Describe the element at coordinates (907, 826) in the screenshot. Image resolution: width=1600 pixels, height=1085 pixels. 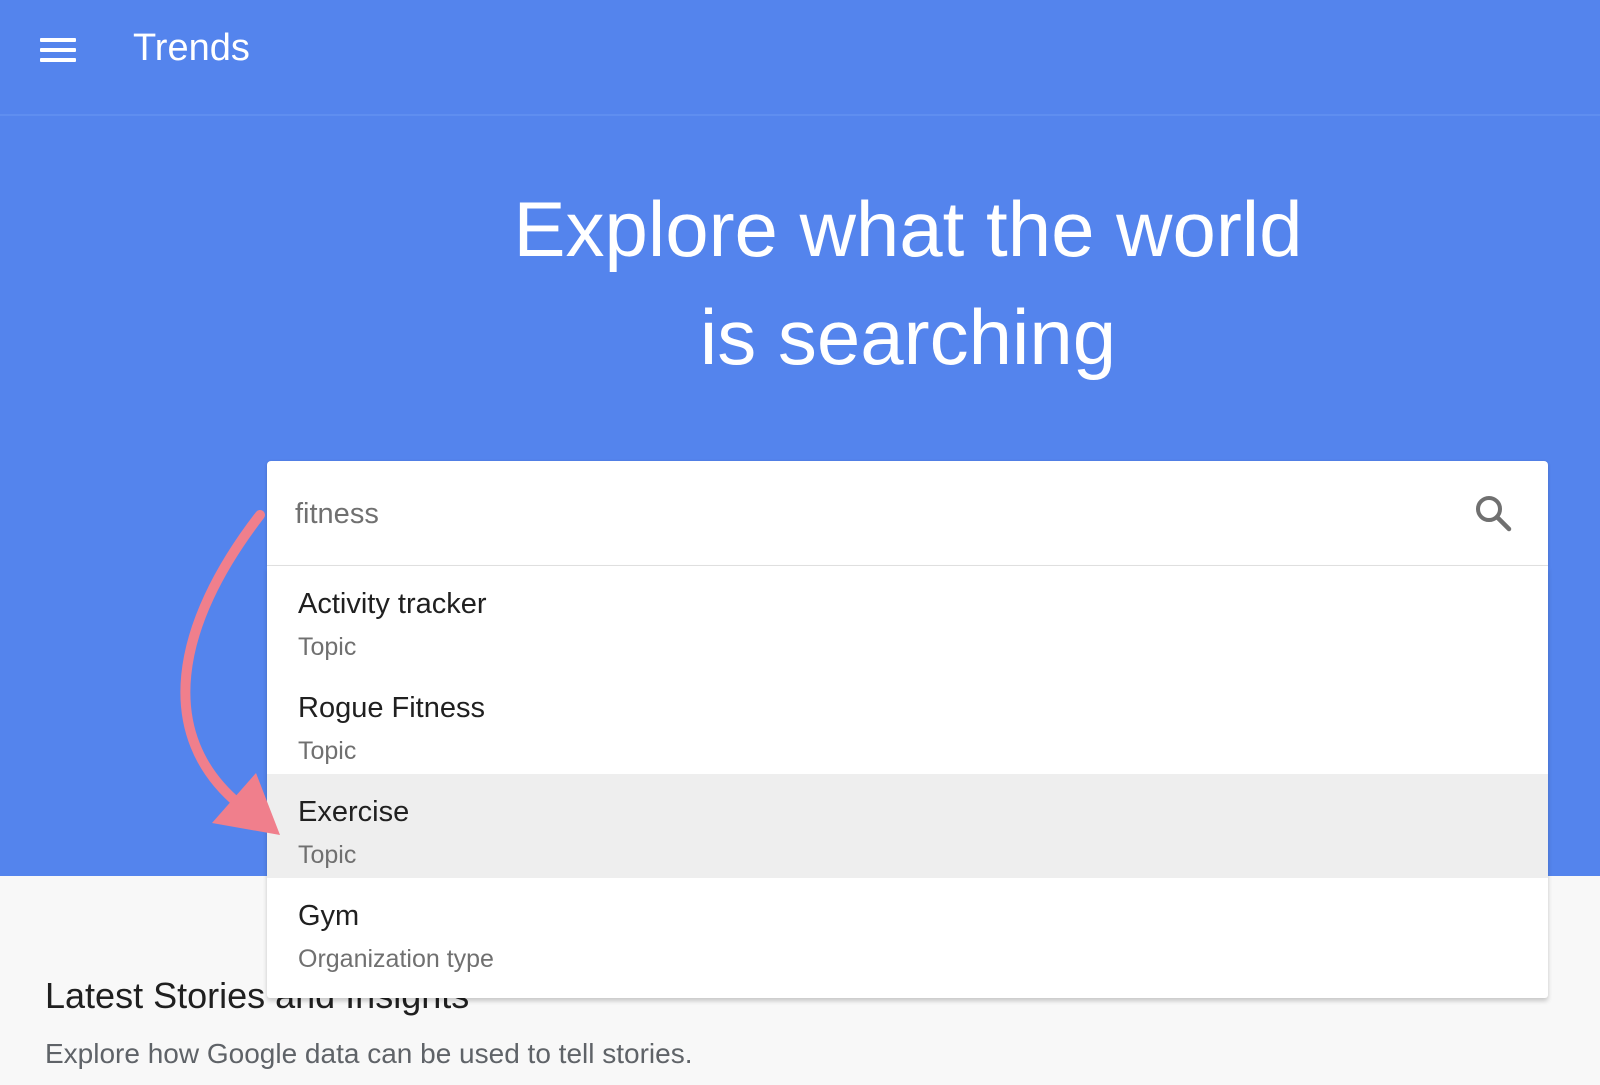
I see `suggestion-exercise: Exercise Topic` at that location.